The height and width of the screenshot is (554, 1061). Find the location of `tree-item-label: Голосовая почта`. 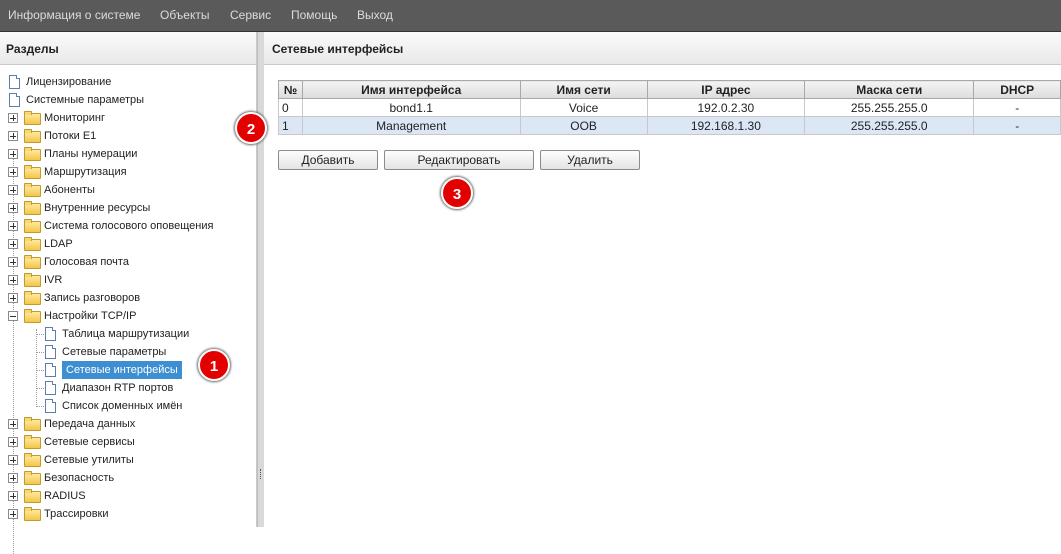

tree-item-label: Голосовая почта is located at coordinates (86, 262).